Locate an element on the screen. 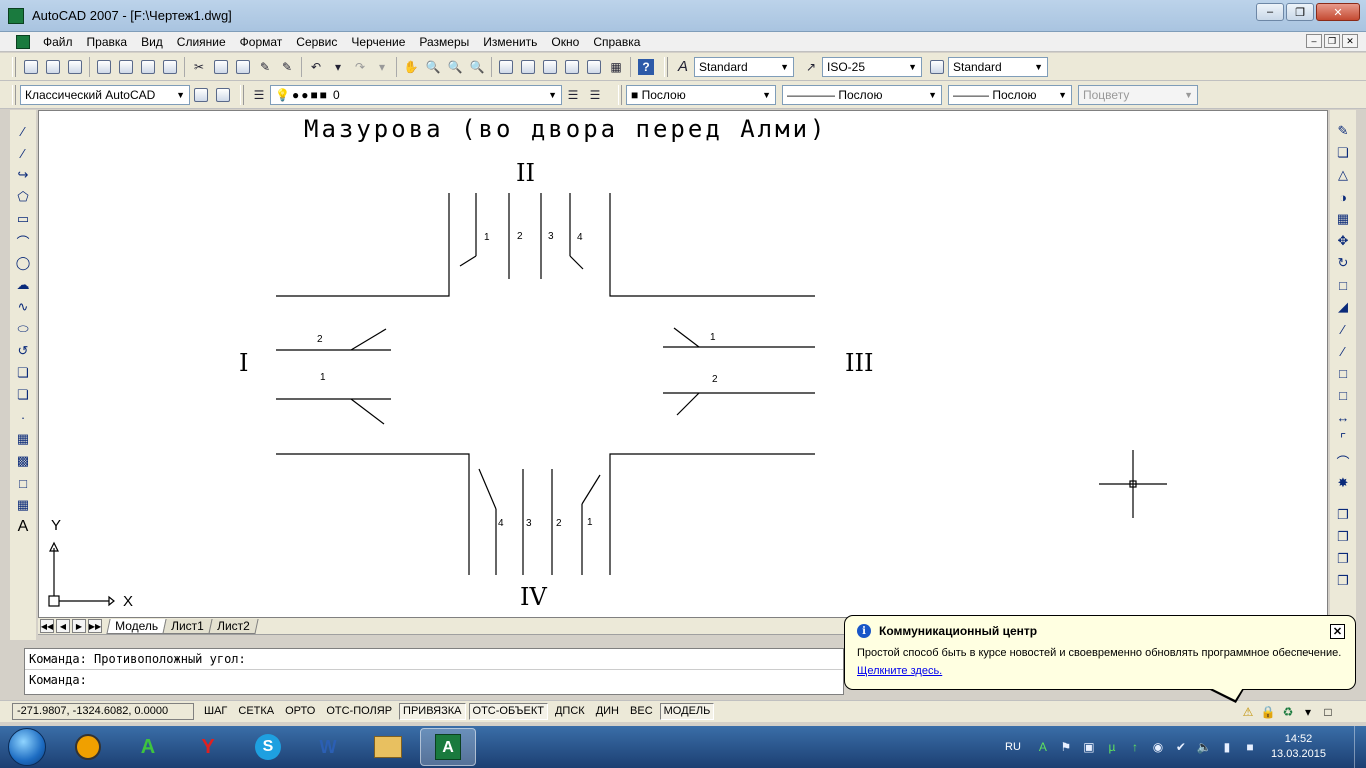 The width and height of the screenshot is (1366, 768). fillet-icon: ⌒ is located at coordinates (1343, 461).